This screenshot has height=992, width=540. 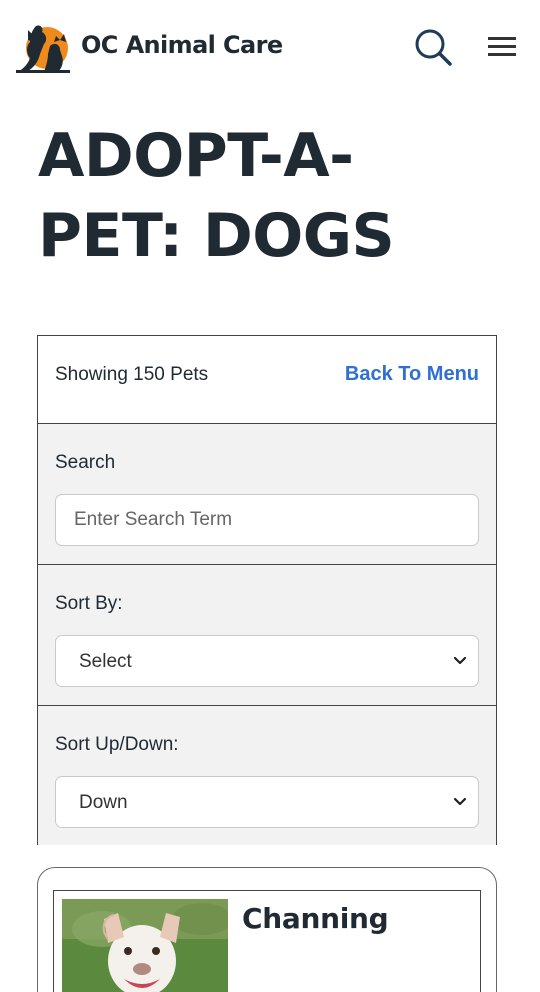 What do you see at coordinates (315, 918) in the screenshot?
I see `pet-name: Channing` at bounding box center [315, 918].